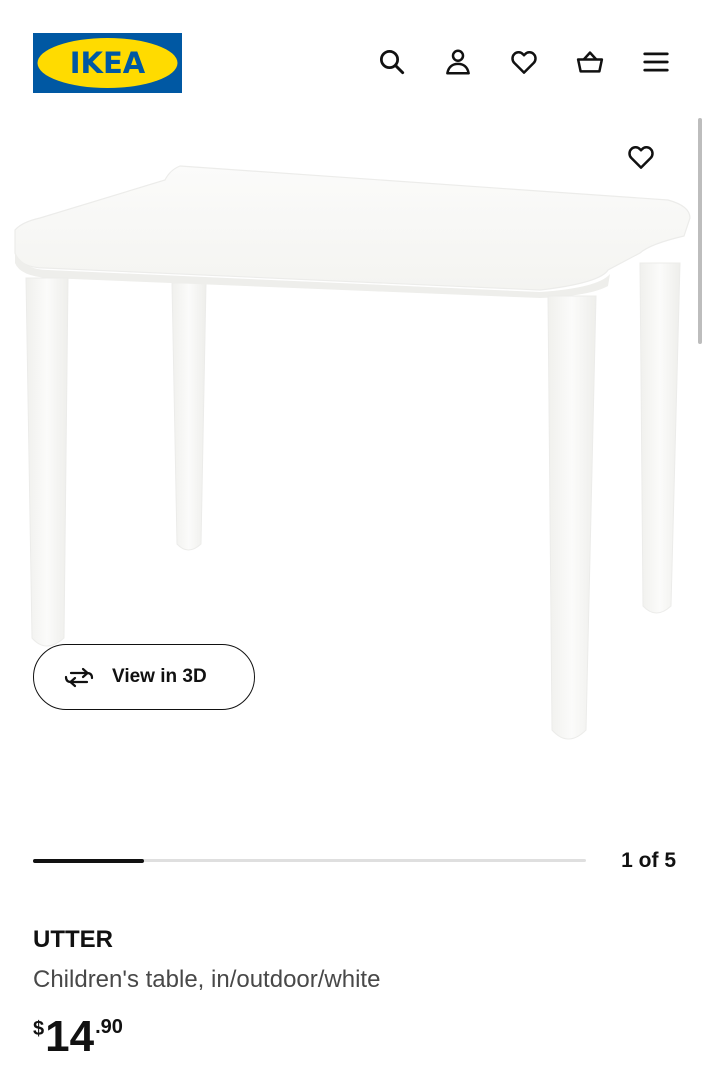 This screenshot has height=1080, width=707. I want to click on menu-icon, so click(656, 62).